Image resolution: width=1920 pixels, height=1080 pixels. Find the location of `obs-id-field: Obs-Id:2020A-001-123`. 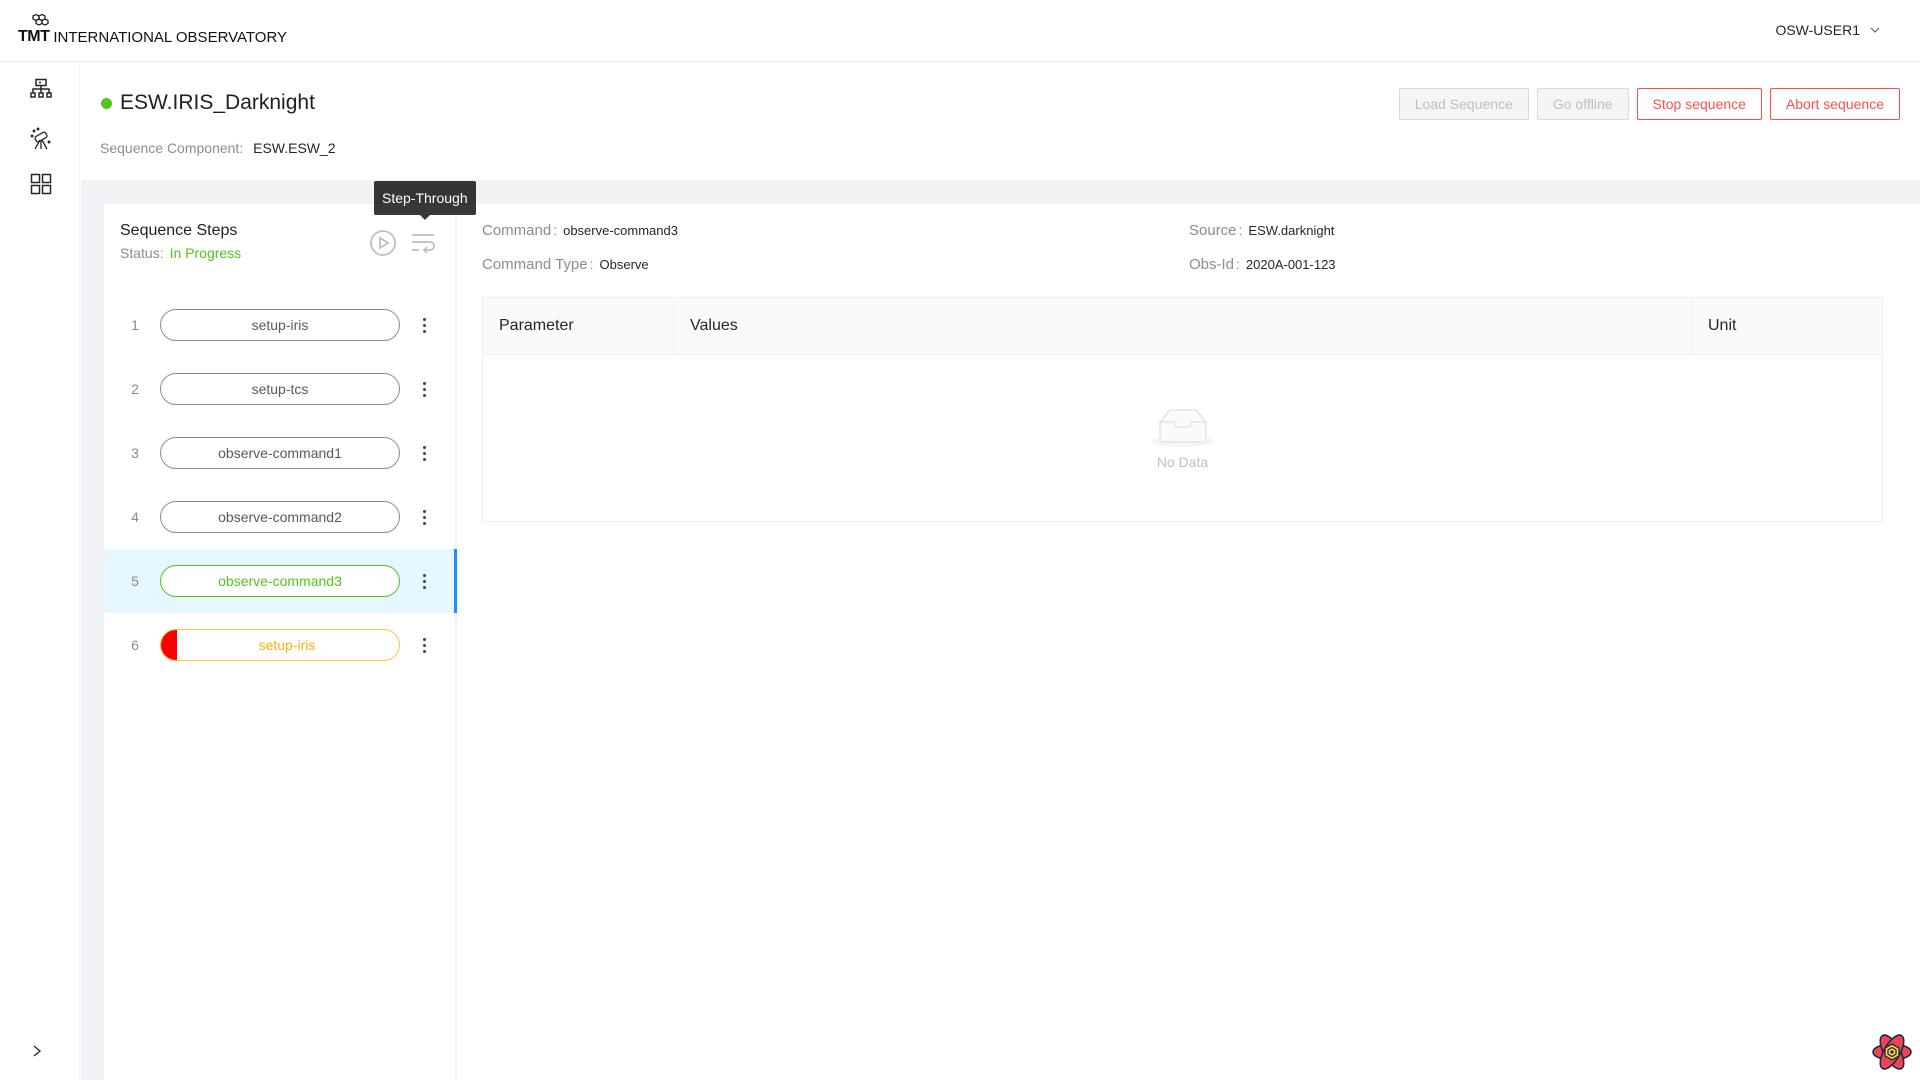

obs-id-field: Obs-Id:2020A-001-123 is located at coordinates (1262, 264).